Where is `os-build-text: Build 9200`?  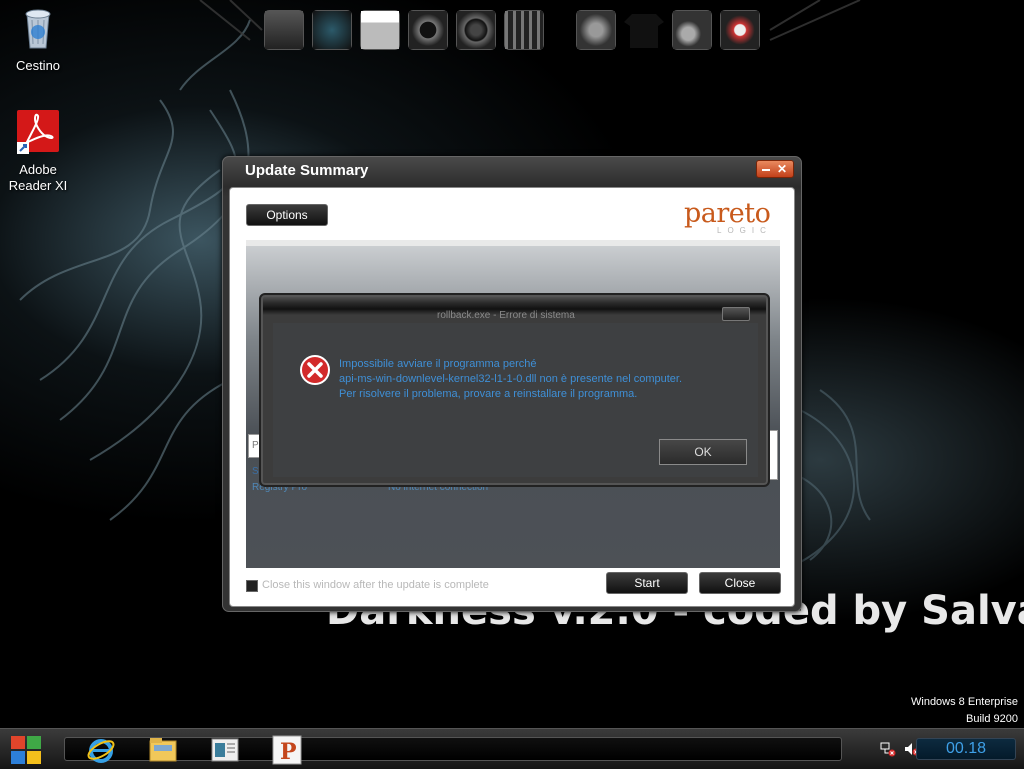
os-build-text: Build 9200 is located at coordinates (992, 719).